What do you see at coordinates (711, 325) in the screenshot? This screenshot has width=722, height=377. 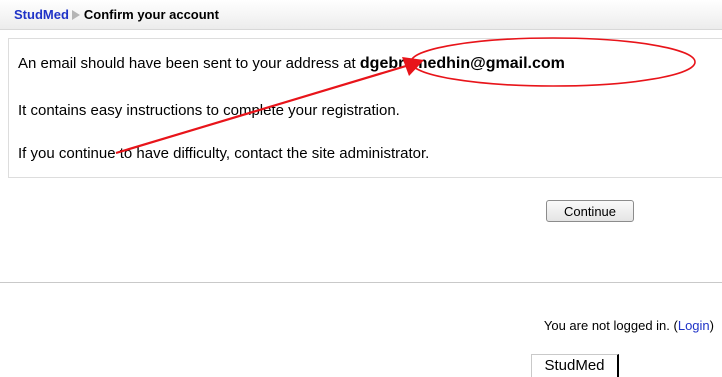 I see `login-status-suffix: )` at bounding box center [711, 325].